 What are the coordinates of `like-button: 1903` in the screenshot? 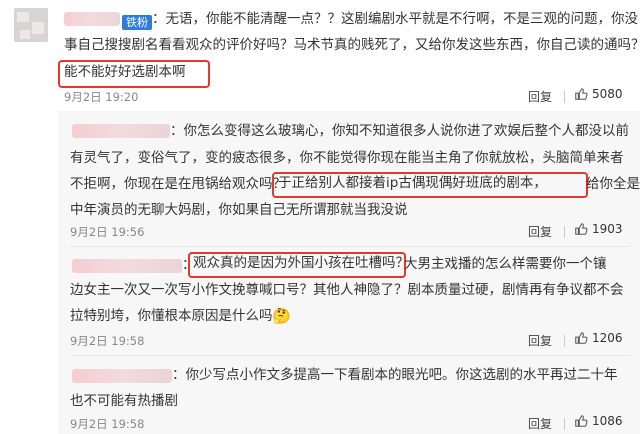 It's located at (598, 229).